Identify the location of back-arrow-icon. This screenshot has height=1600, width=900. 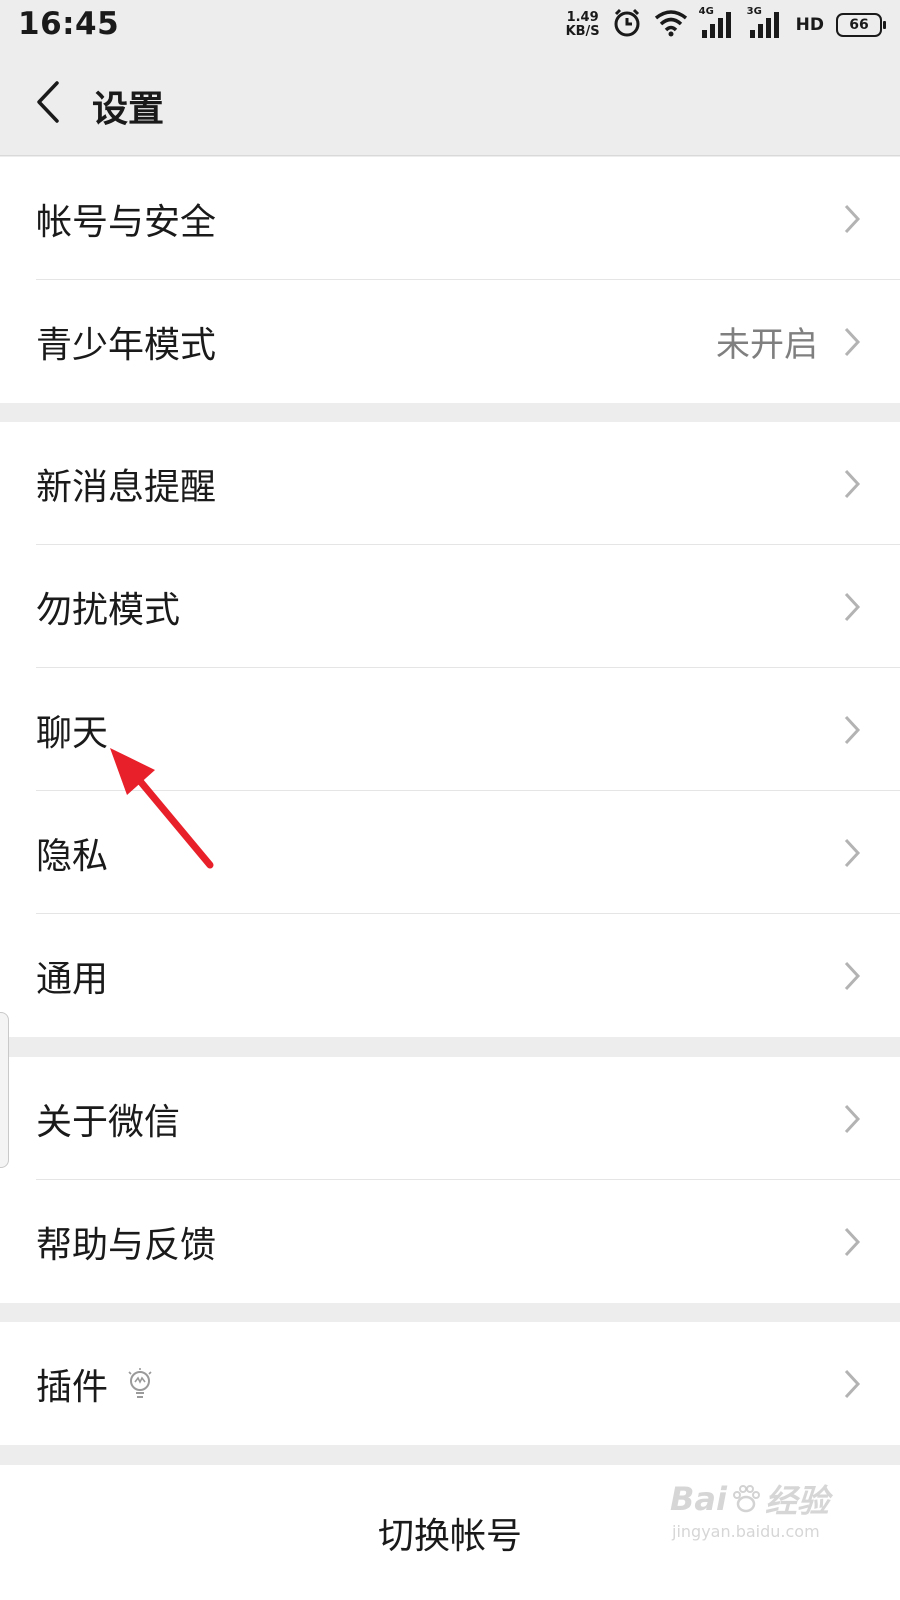
(48, 102).